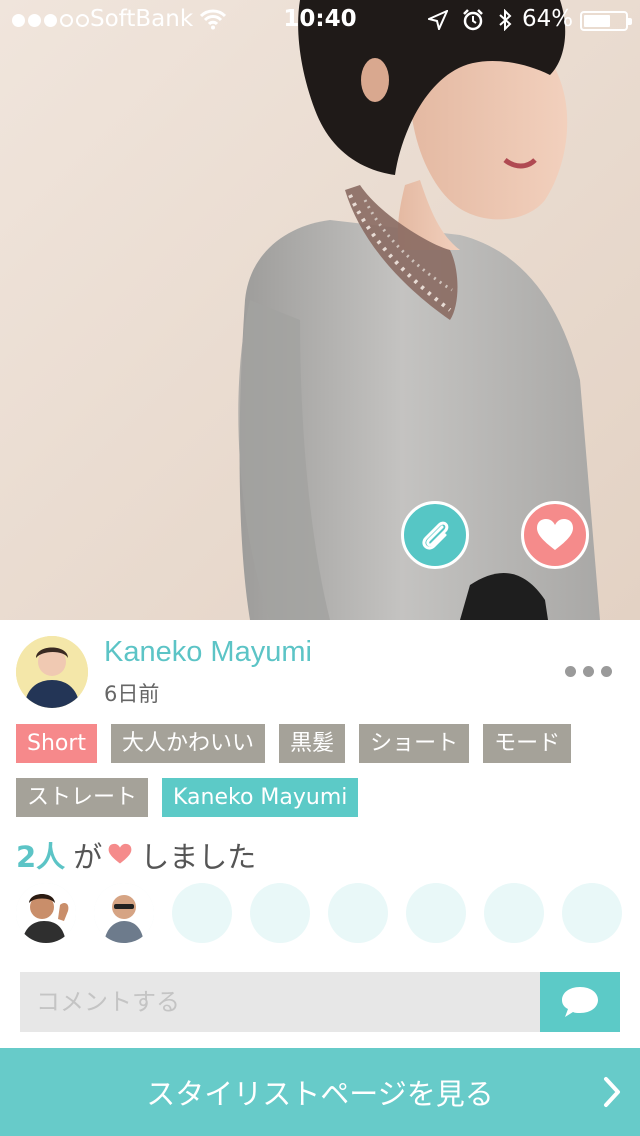  Describe the element at coordinates (527, 743) in the screenshot. I see `tag-mode: モード` at that location.